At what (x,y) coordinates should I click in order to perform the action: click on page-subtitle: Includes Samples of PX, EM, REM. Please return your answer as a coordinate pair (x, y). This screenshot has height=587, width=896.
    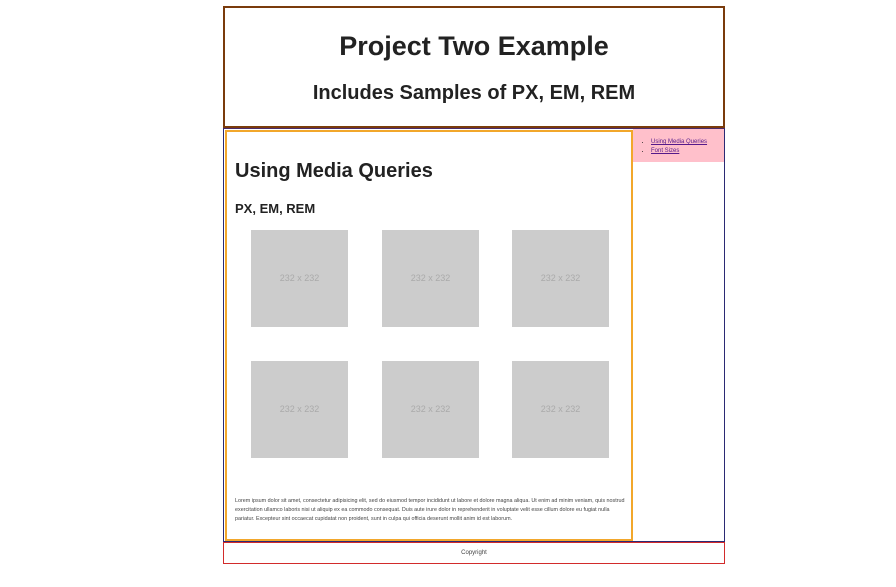
    Looking at the image, I should click on (474, 93).